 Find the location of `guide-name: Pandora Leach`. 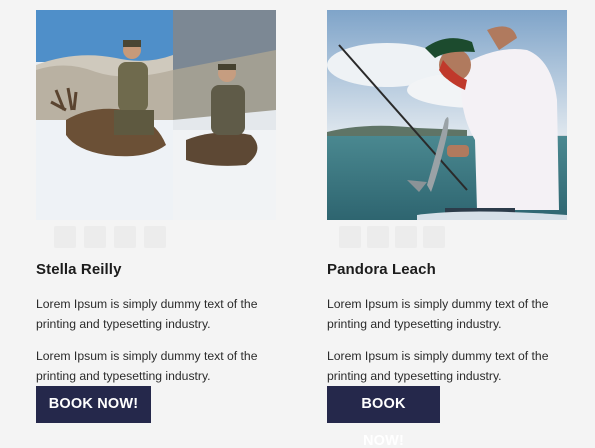

guide-name: Pandora Leach is located at coordinates (381, 269).